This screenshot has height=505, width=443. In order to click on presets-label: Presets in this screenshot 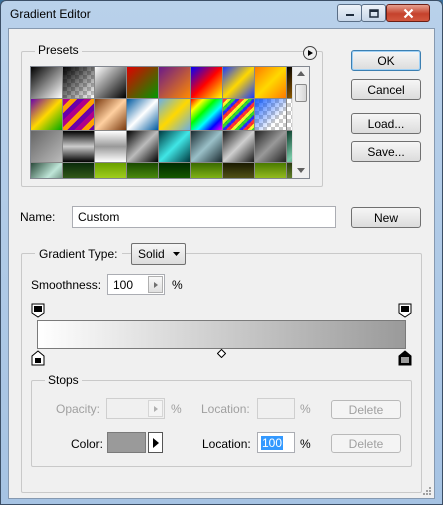, I will do `click(58, 50)`.